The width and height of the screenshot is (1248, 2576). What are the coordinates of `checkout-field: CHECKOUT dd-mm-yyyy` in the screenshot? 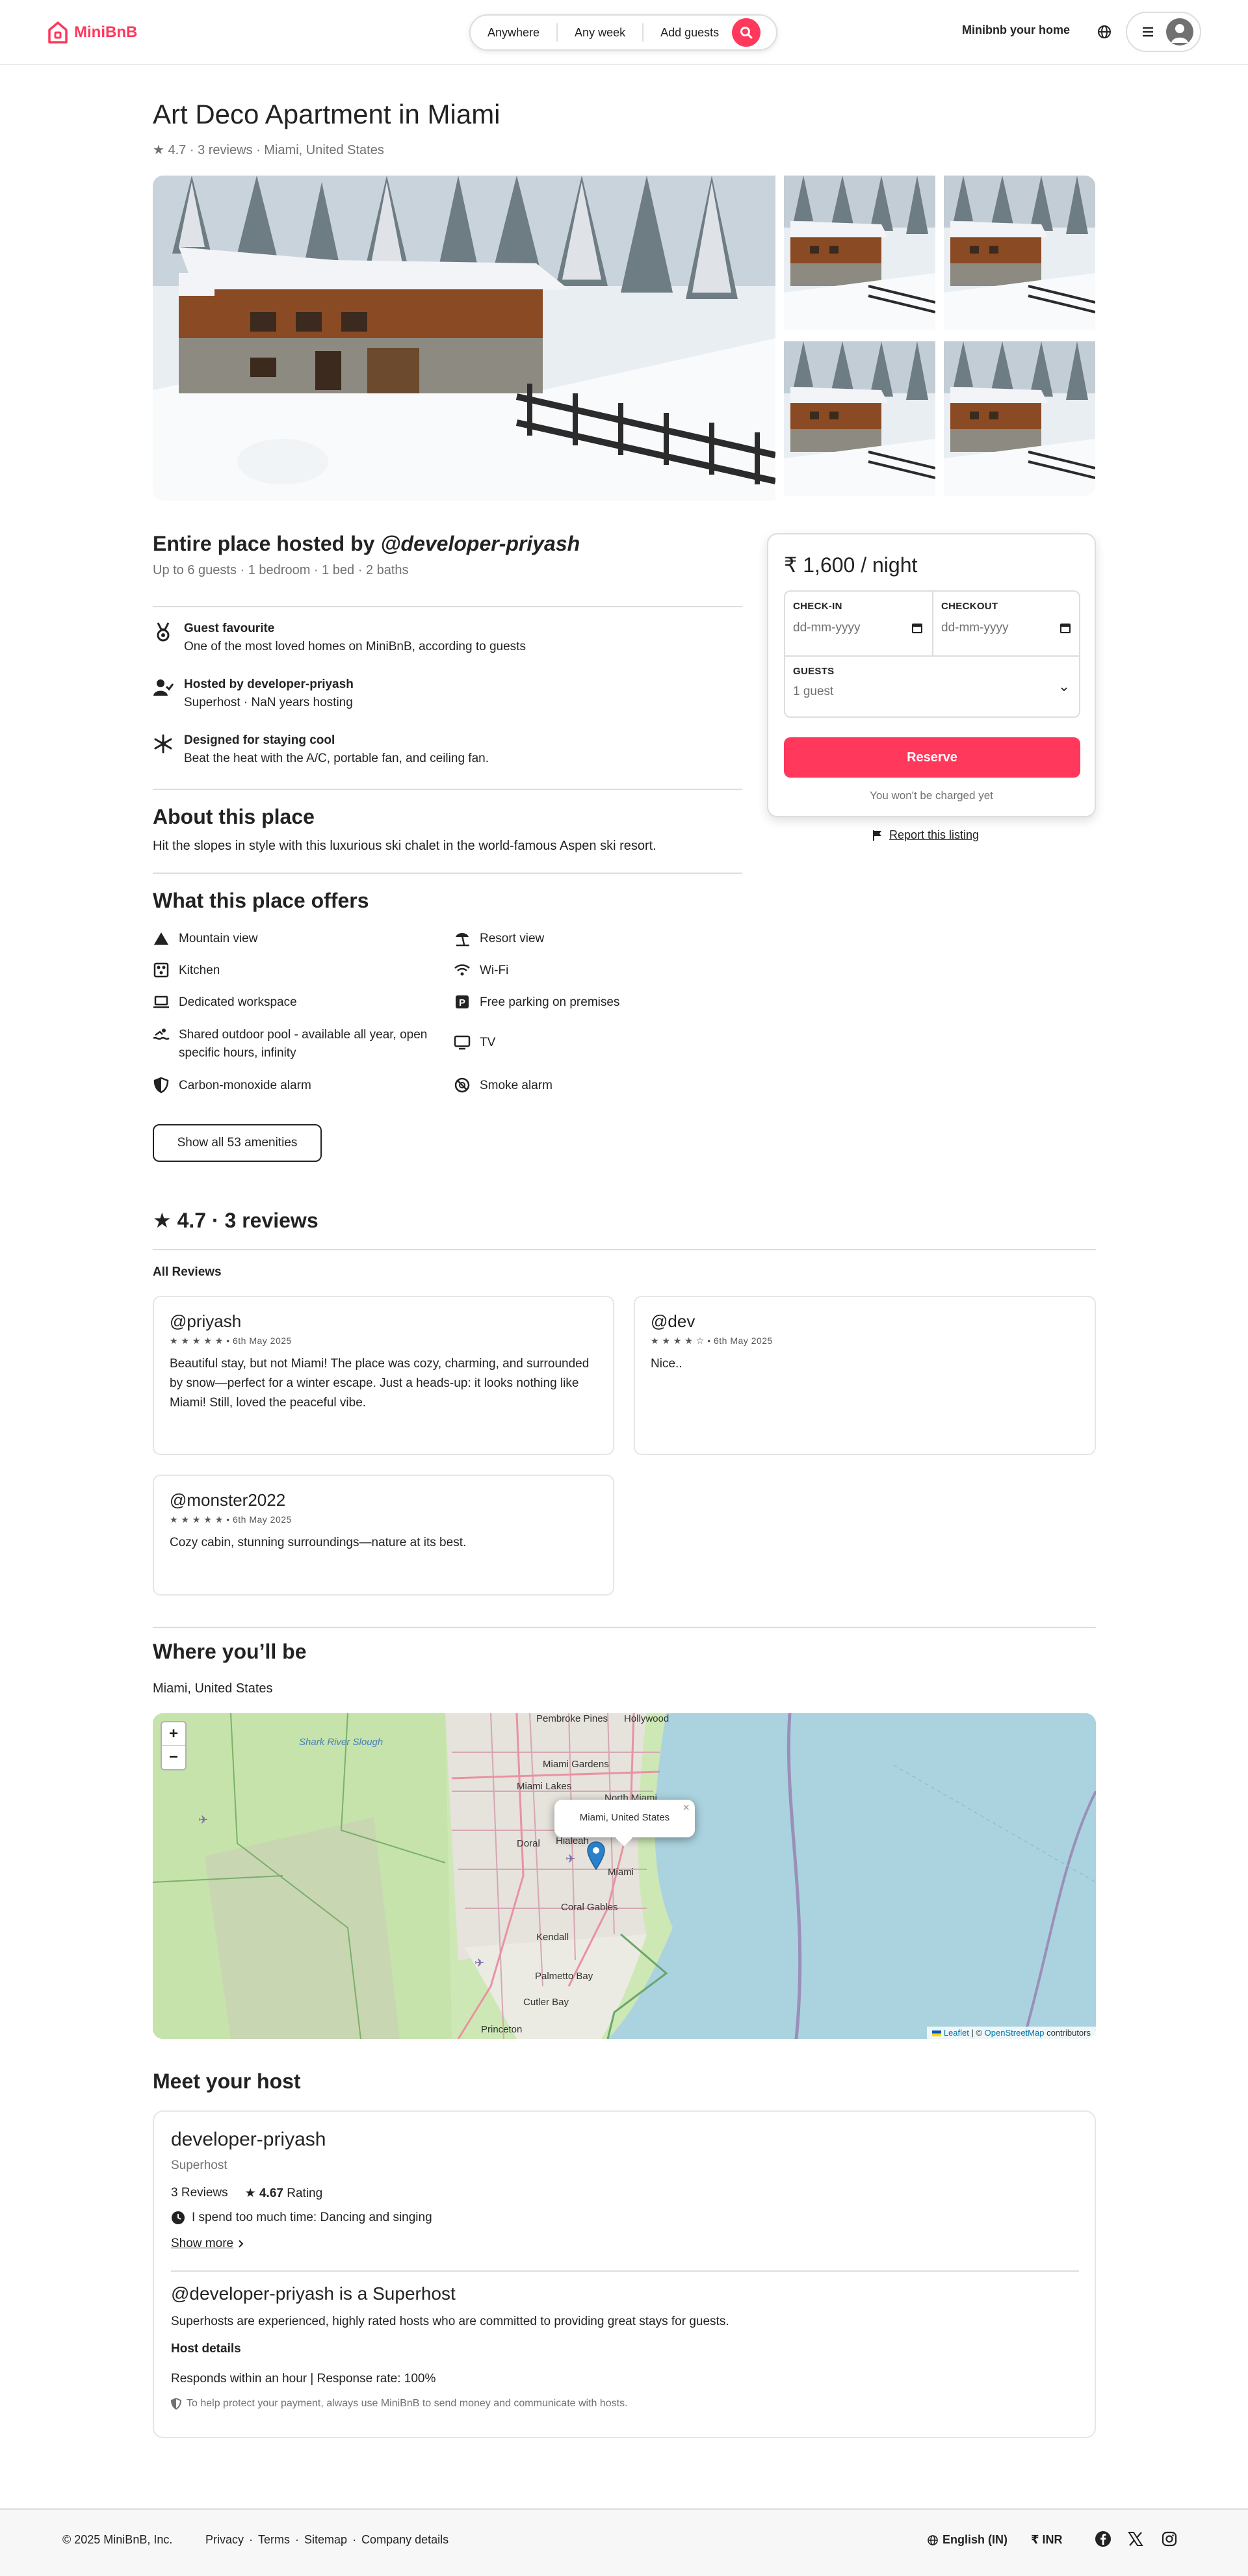 It's located at (1007, 623).